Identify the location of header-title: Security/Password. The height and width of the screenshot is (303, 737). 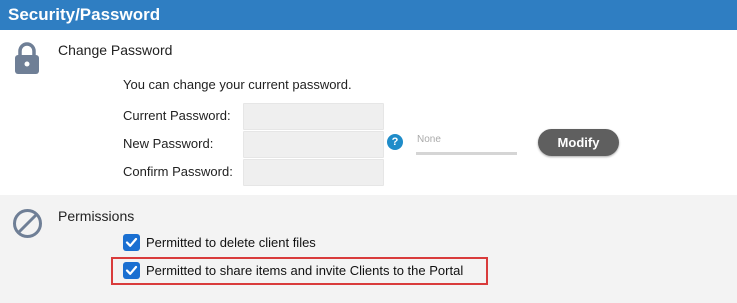
(84, 14).